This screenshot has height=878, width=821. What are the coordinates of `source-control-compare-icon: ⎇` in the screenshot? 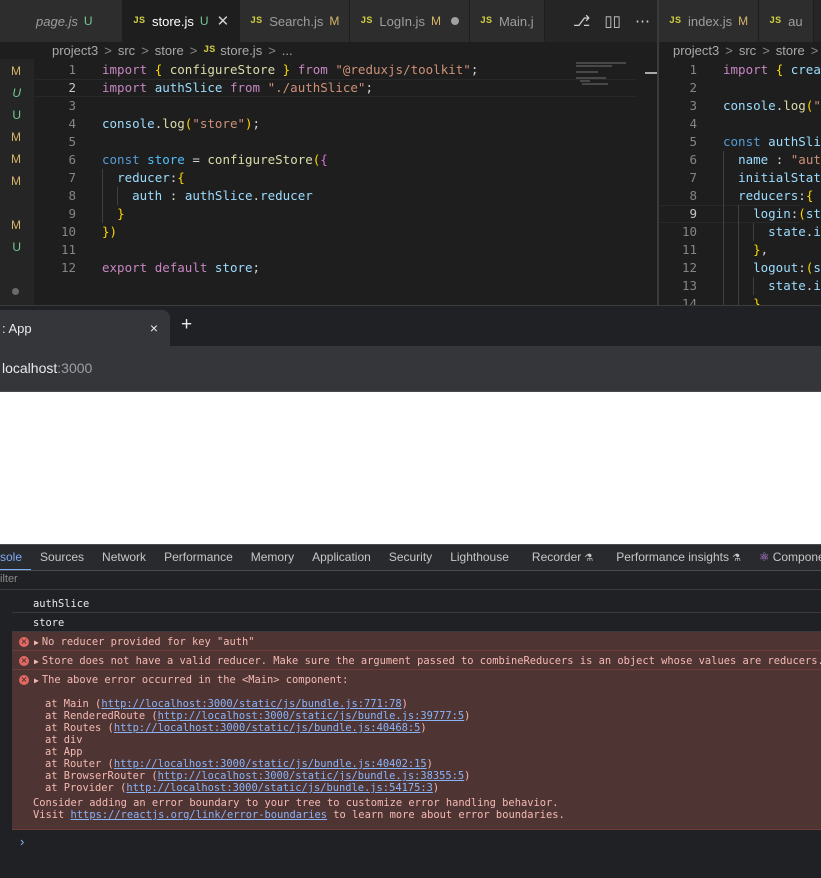 It's located at (581, 21).